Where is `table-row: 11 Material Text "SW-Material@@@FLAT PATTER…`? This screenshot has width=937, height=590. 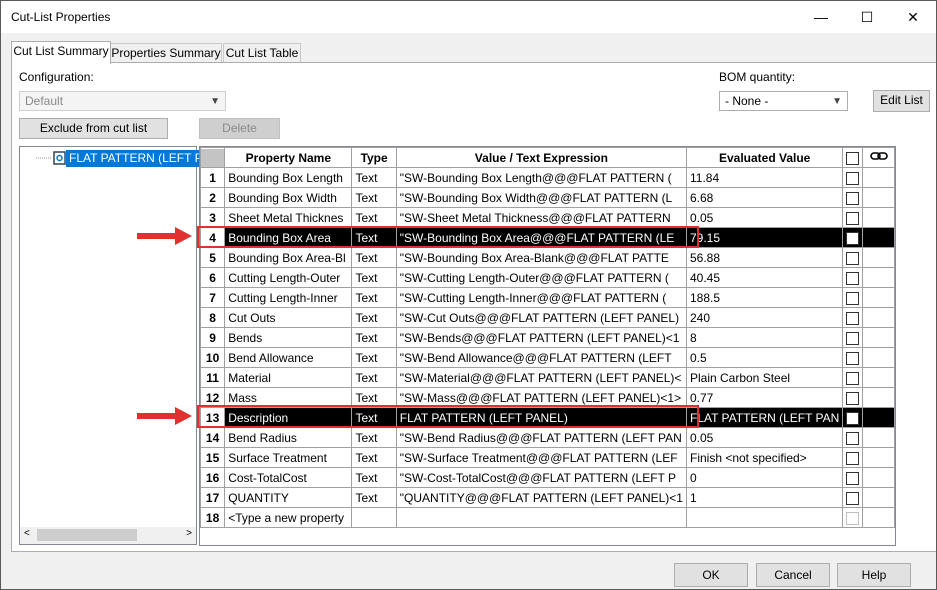
table-row: 11 Material Text "SW-Material@@@FLAT PATTER… is located at coordinates (547, 377).